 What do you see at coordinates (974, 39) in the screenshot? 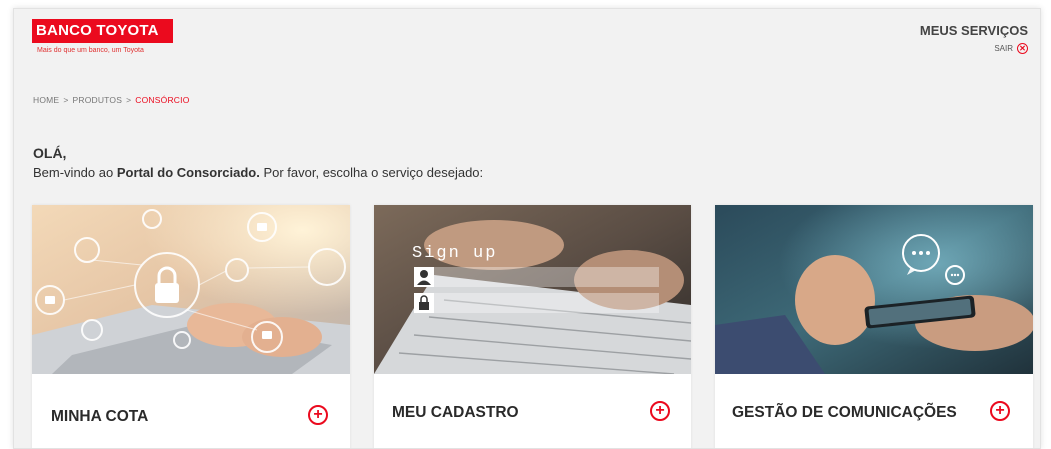
I see `services-menu: MEUS SERVIÇOS SAIR ✕` at bounding box center [974, 39].